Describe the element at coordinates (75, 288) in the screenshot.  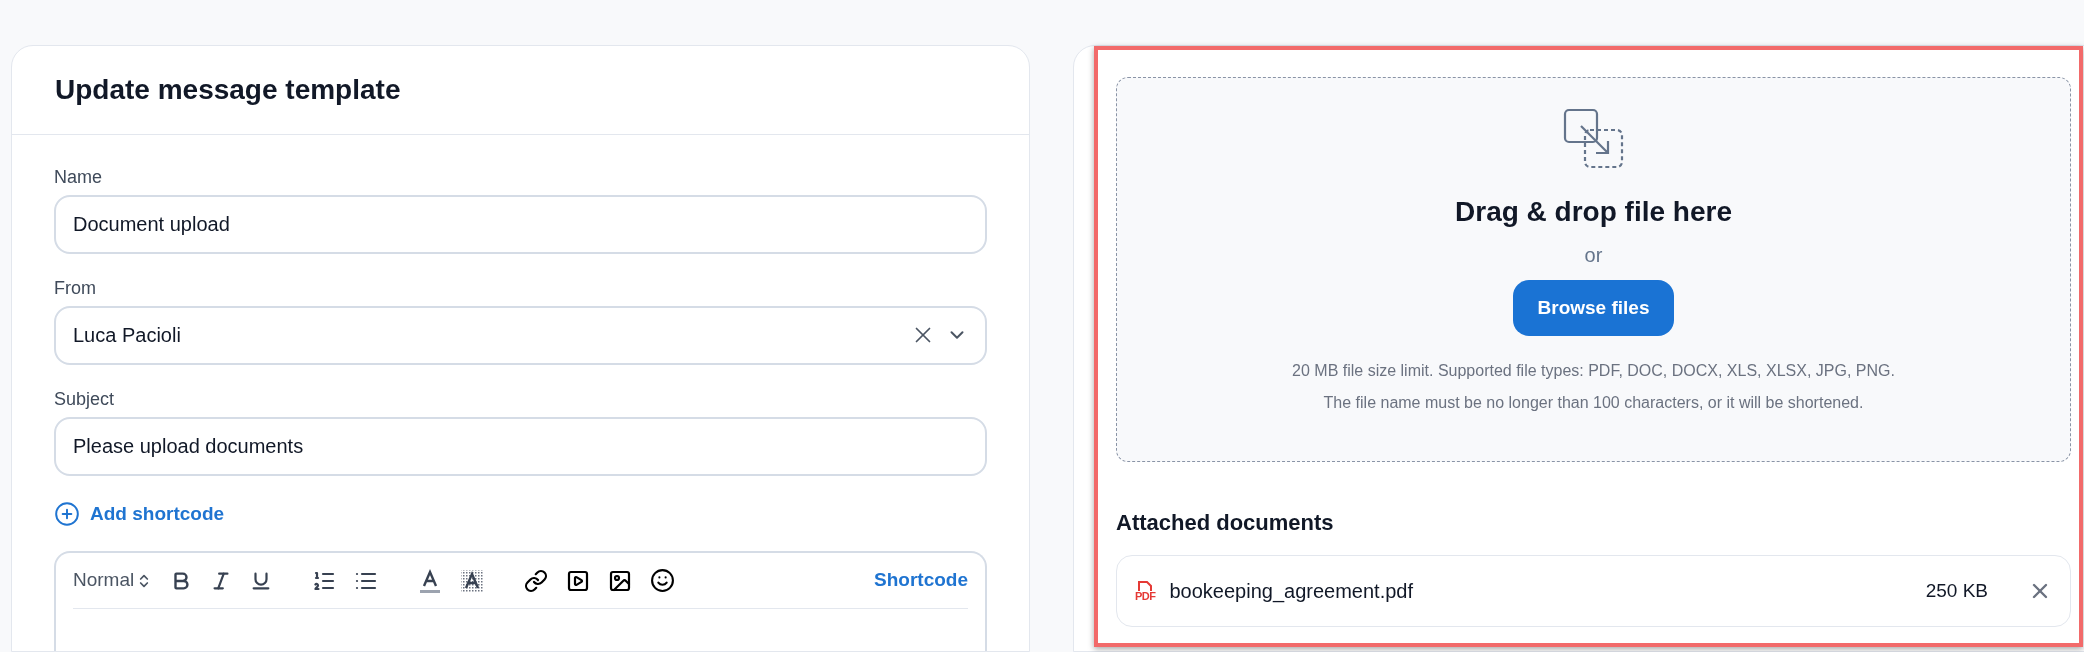
I see `field-label: From` at that location.